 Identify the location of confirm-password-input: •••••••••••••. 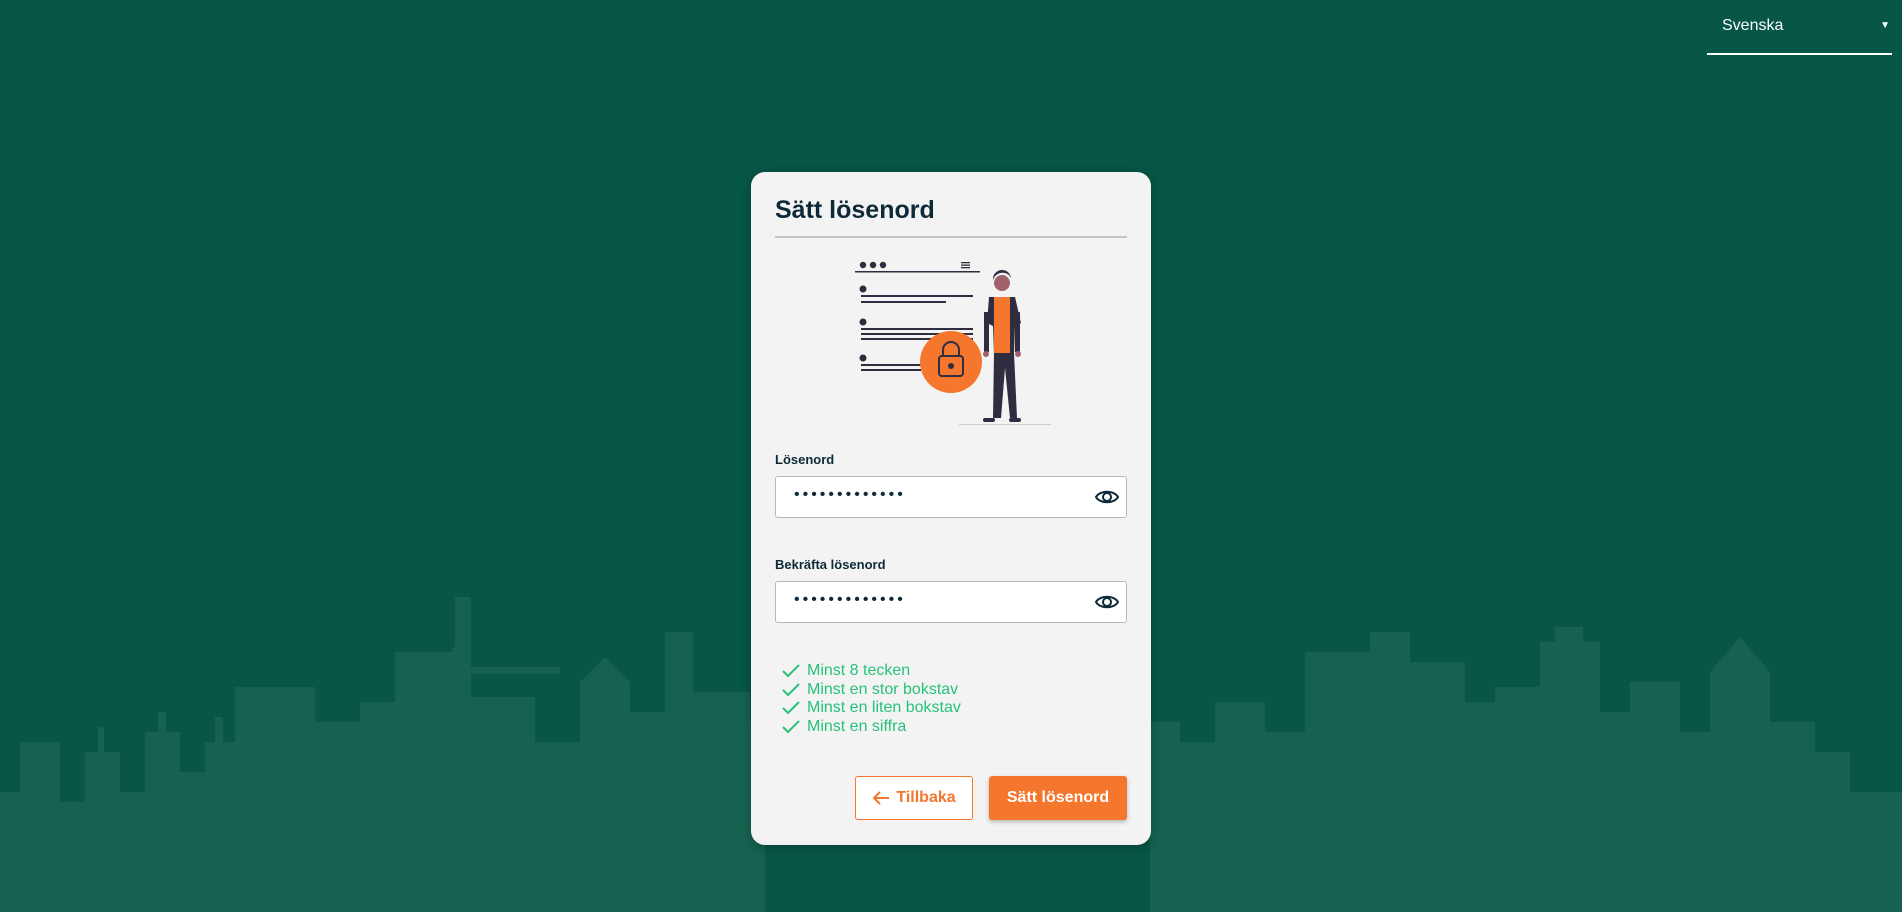
(951, 602).